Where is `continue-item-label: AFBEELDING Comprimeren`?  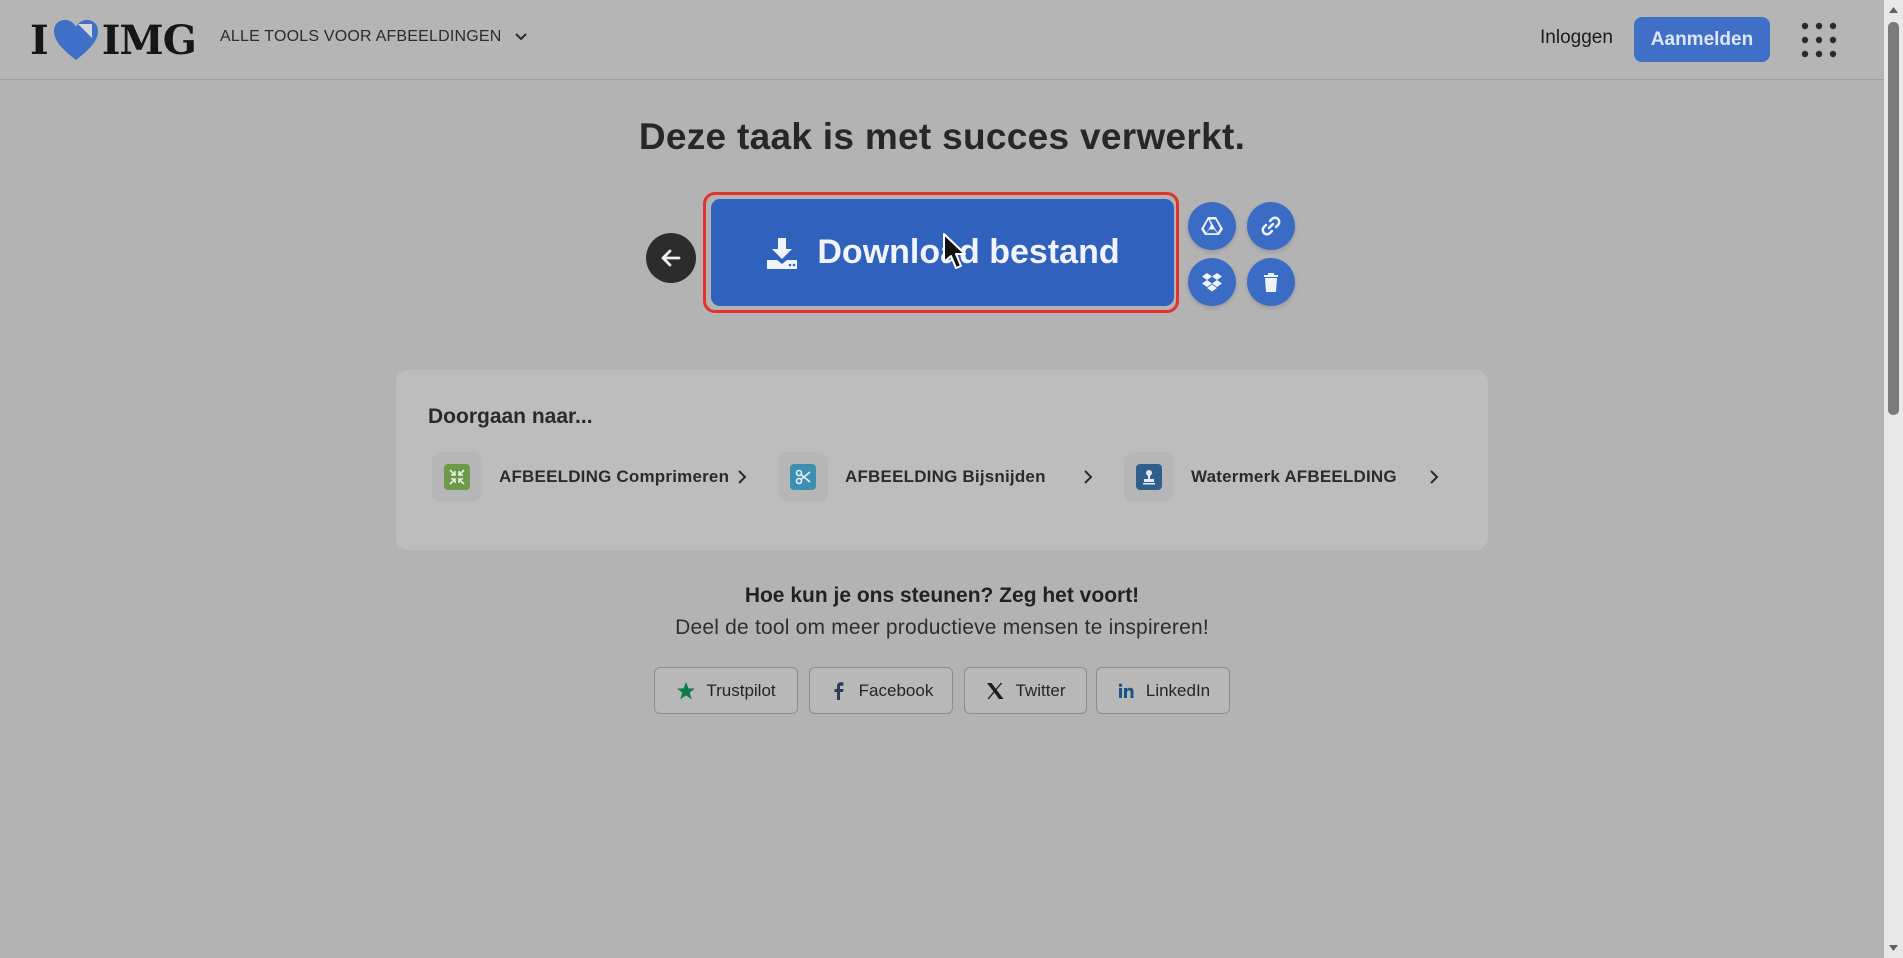 continue-item-label: AFBEELDING Comprimeren is located at coordinates (614, 476).